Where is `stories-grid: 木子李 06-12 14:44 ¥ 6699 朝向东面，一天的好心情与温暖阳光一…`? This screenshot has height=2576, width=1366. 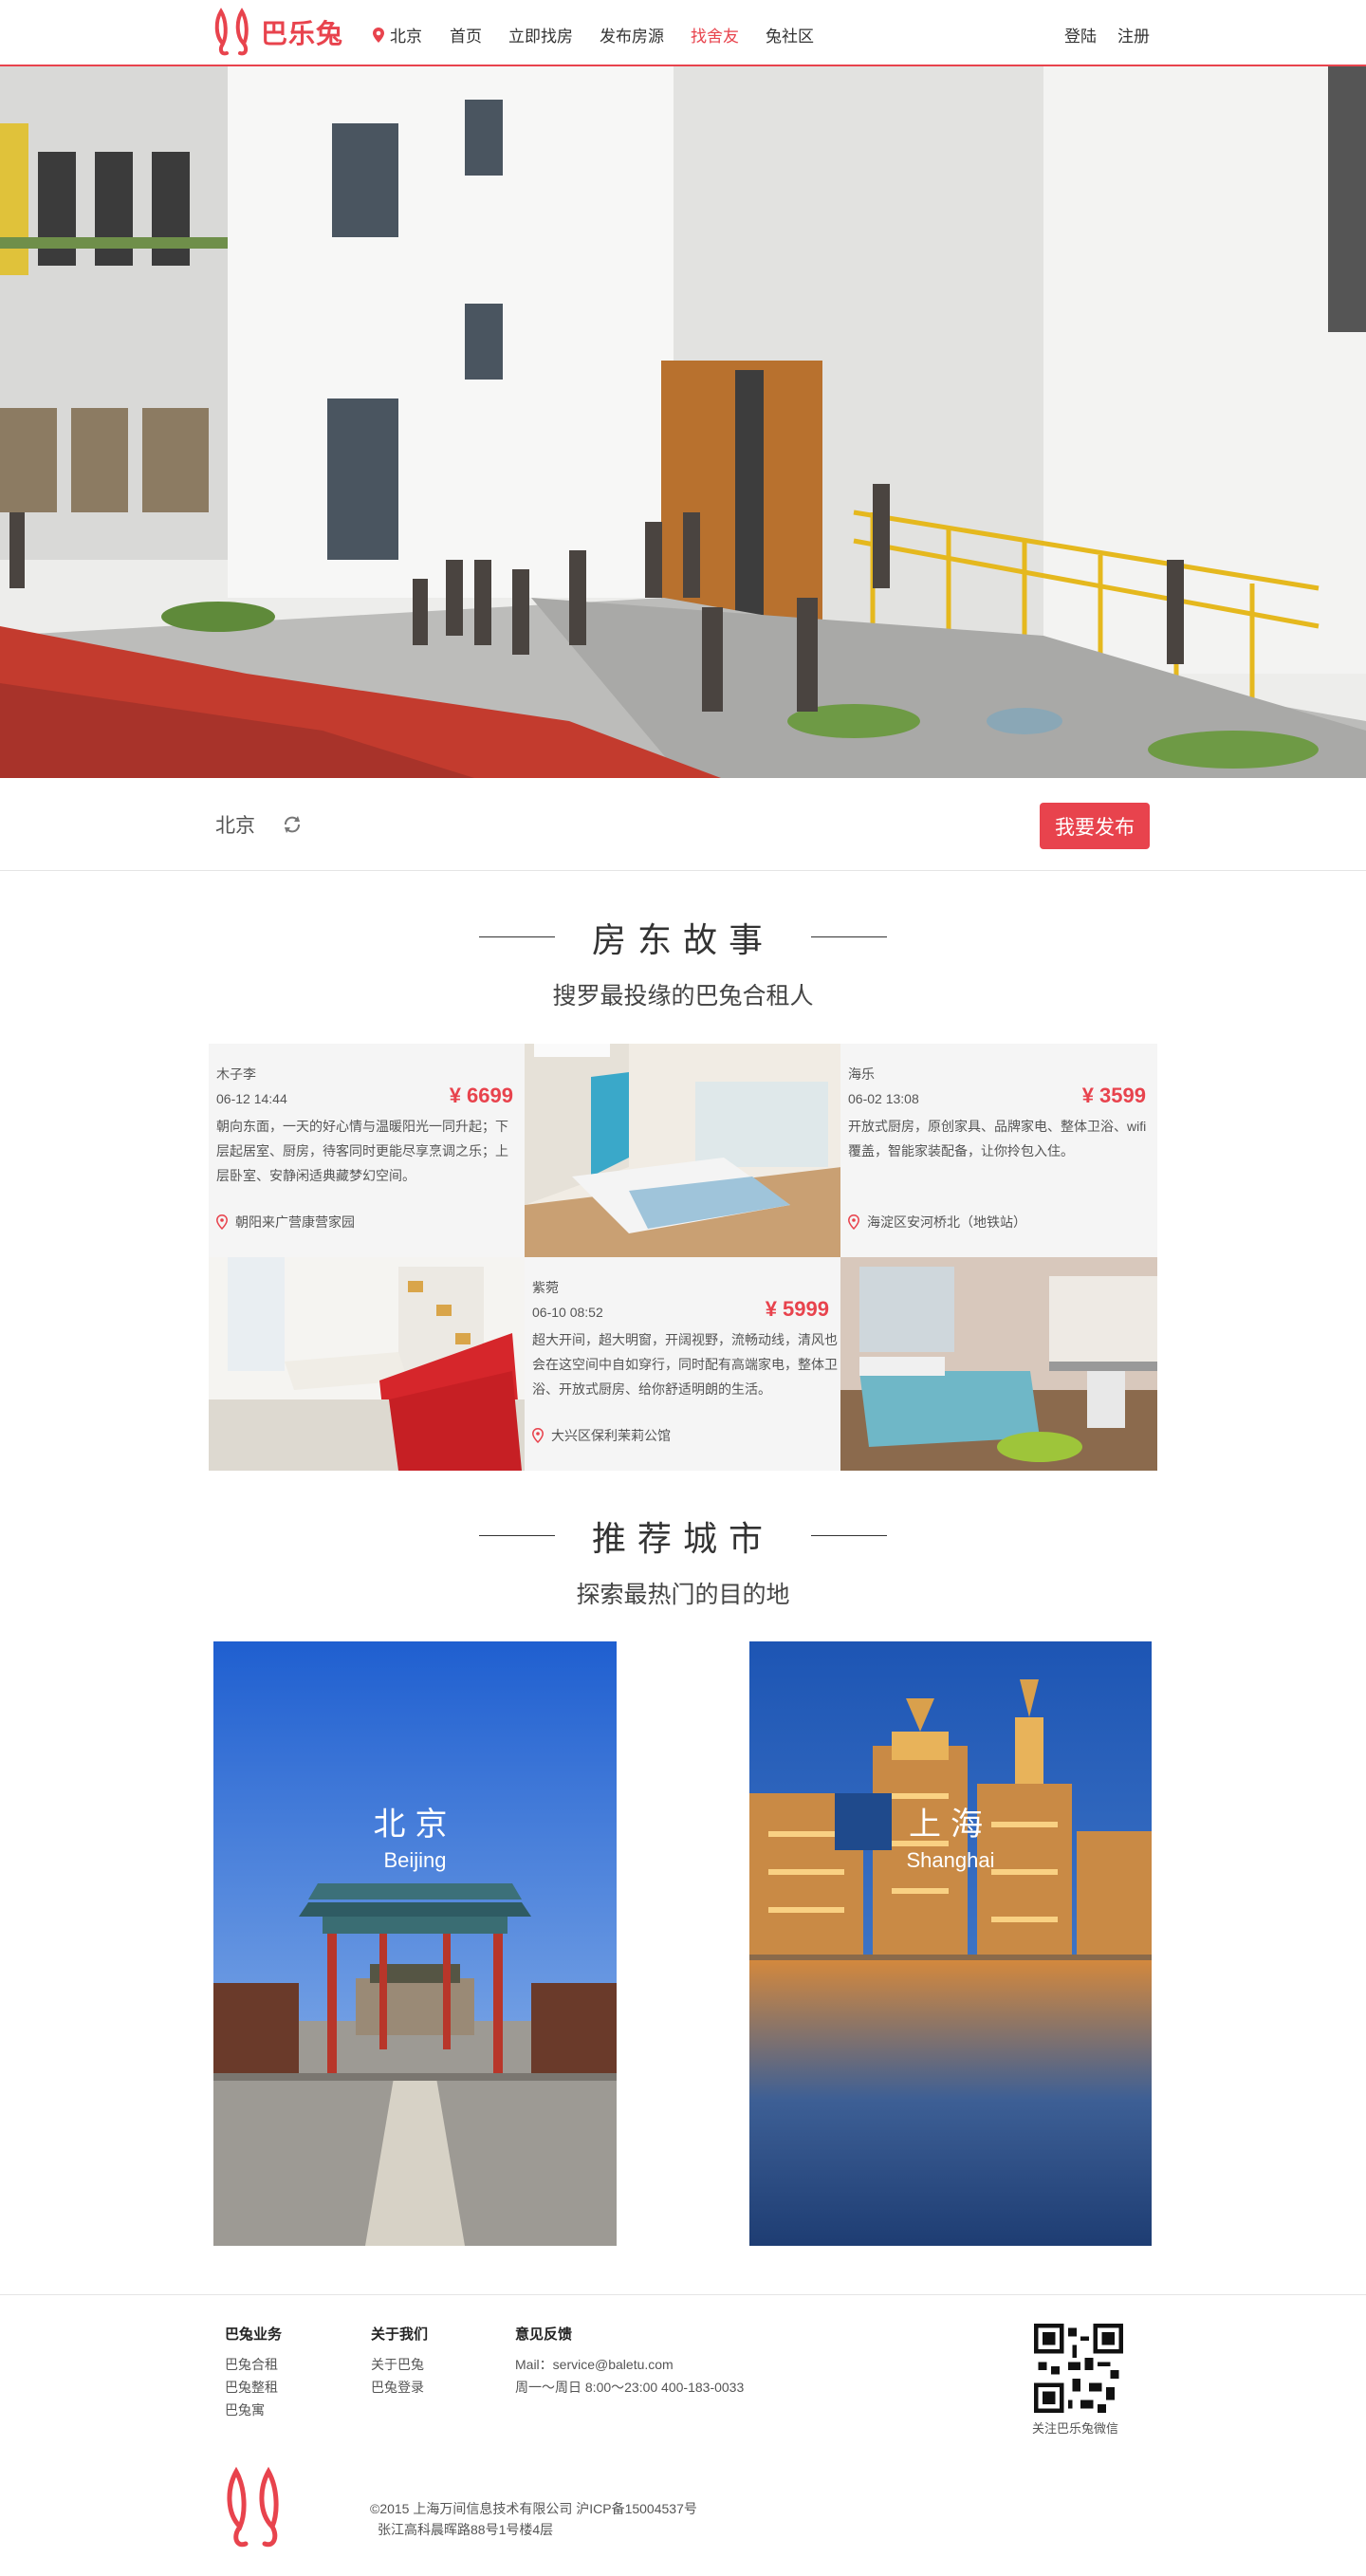 stories-grid: 木子李 06-12 14:44 ¥ 6699 朝向东面，一天的好心情与温暖阳光一… is located at coordinates (683, 1257).